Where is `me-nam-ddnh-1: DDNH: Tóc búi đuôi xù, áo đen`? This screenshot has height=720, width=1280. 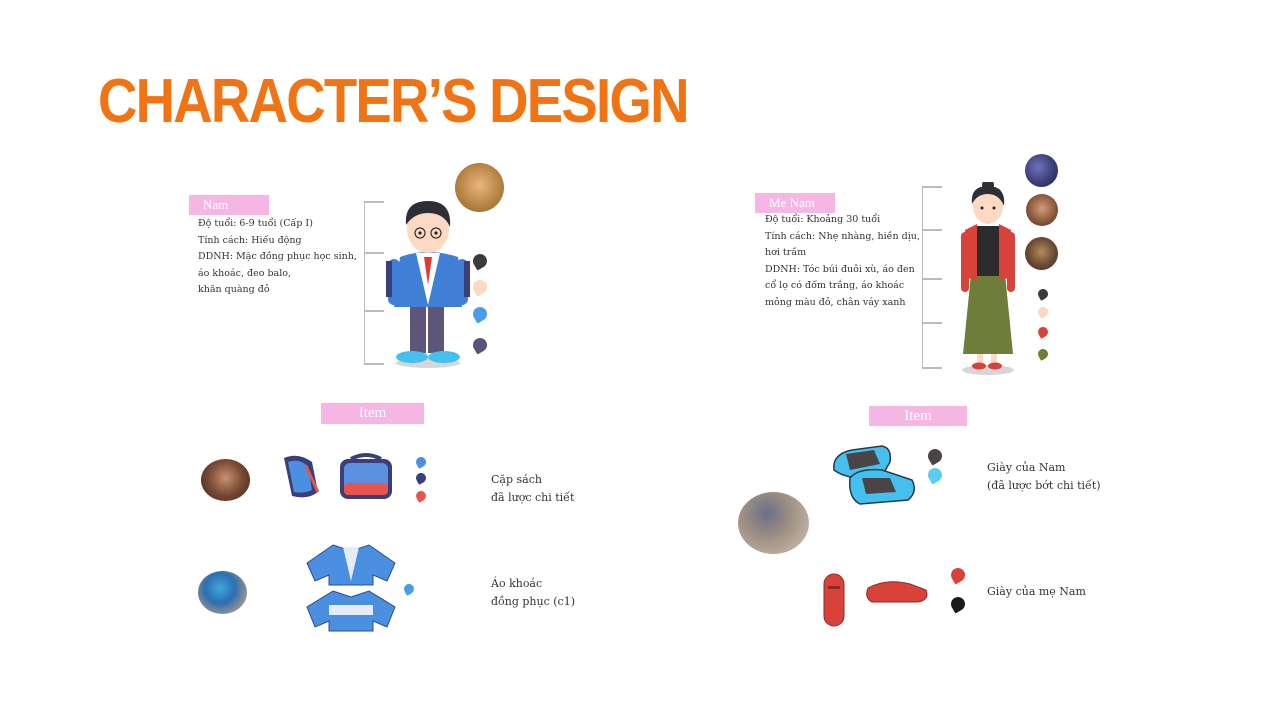
me-nam-ddnh-1: DDNH: Tóc búi đuôi xù, áo đen is located at coordinates (840, 269).